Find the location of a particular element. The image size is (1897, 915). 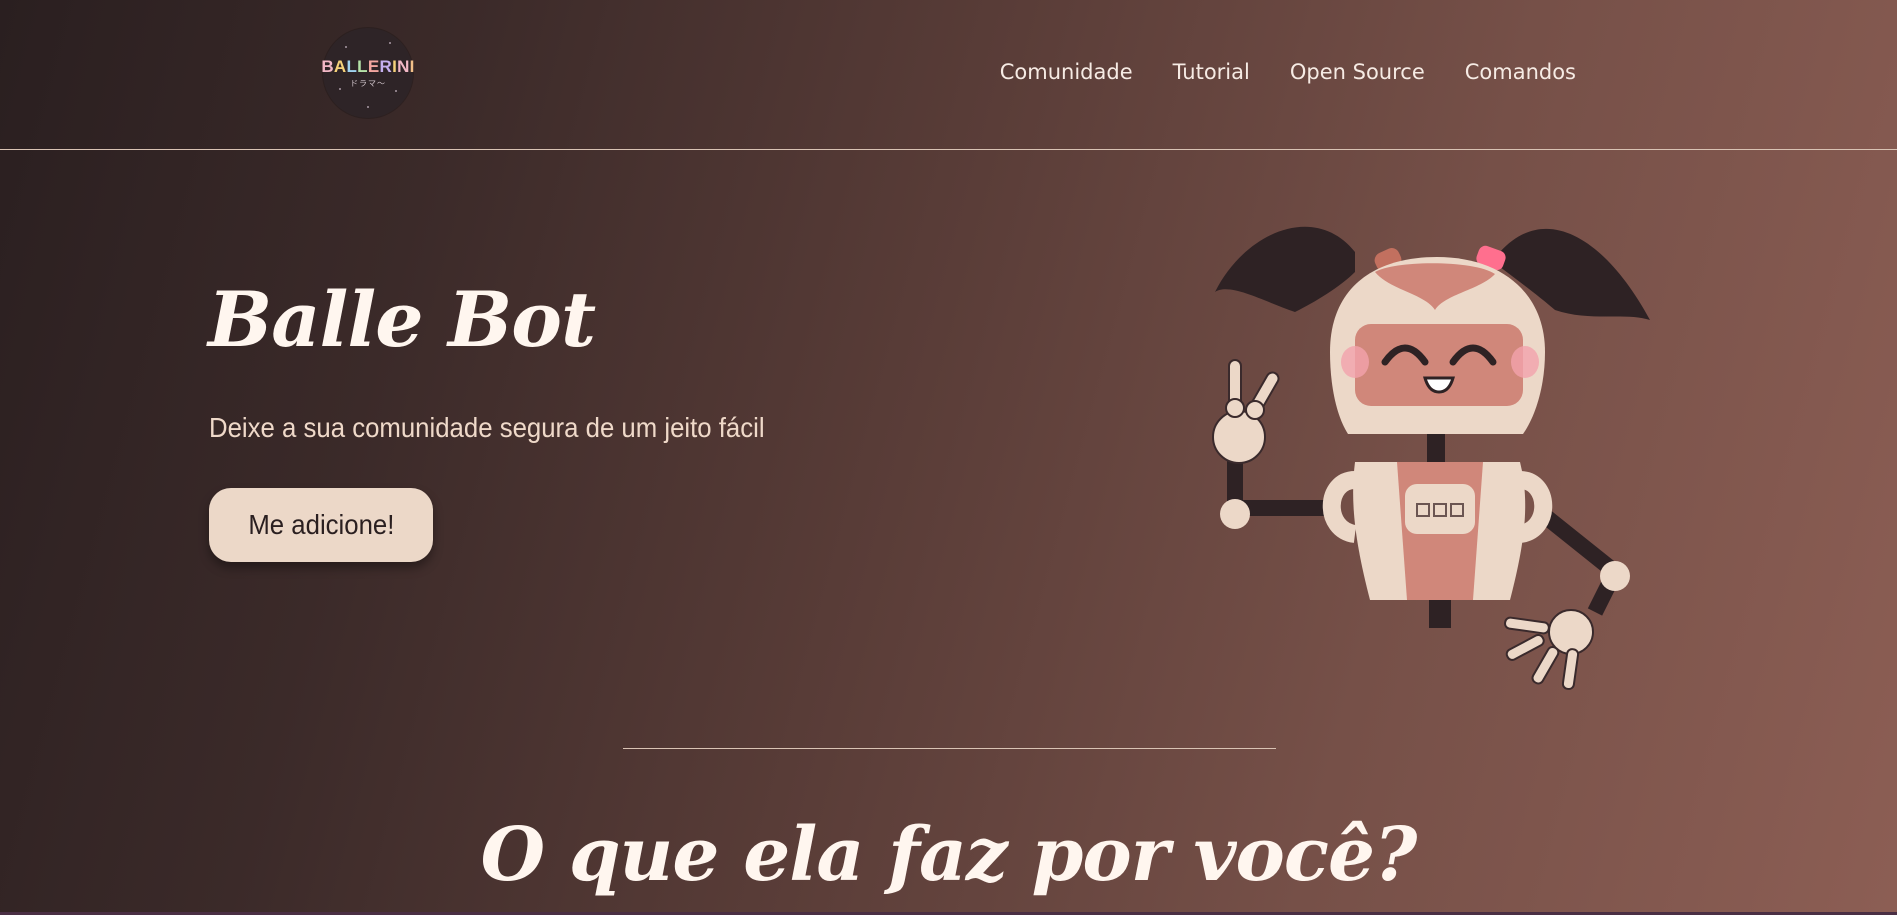

robot-elbow-right is located at coordinates (1615, 576).